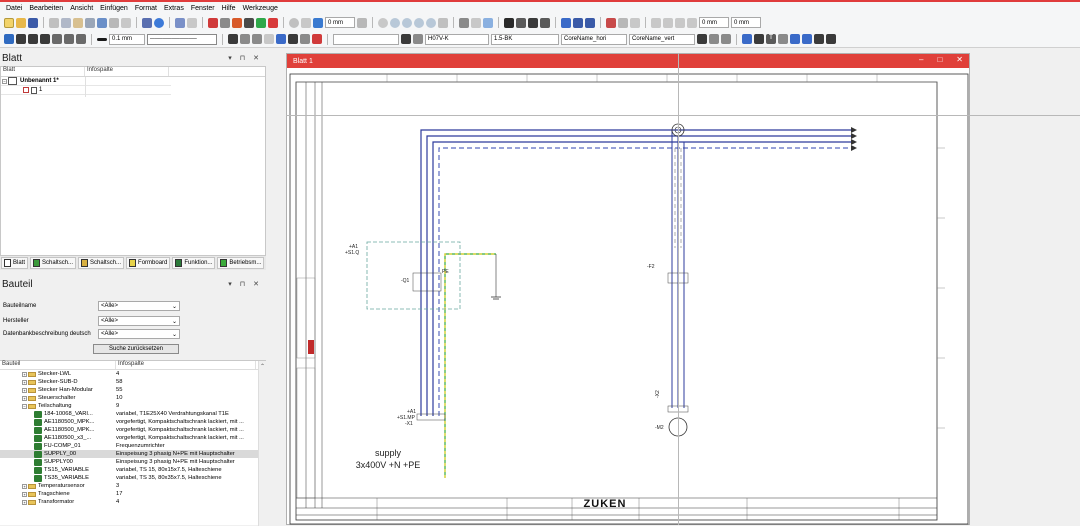 The width and height of the screenshot is (1080, 526). I want to click on save-icon, so click(33, 22).